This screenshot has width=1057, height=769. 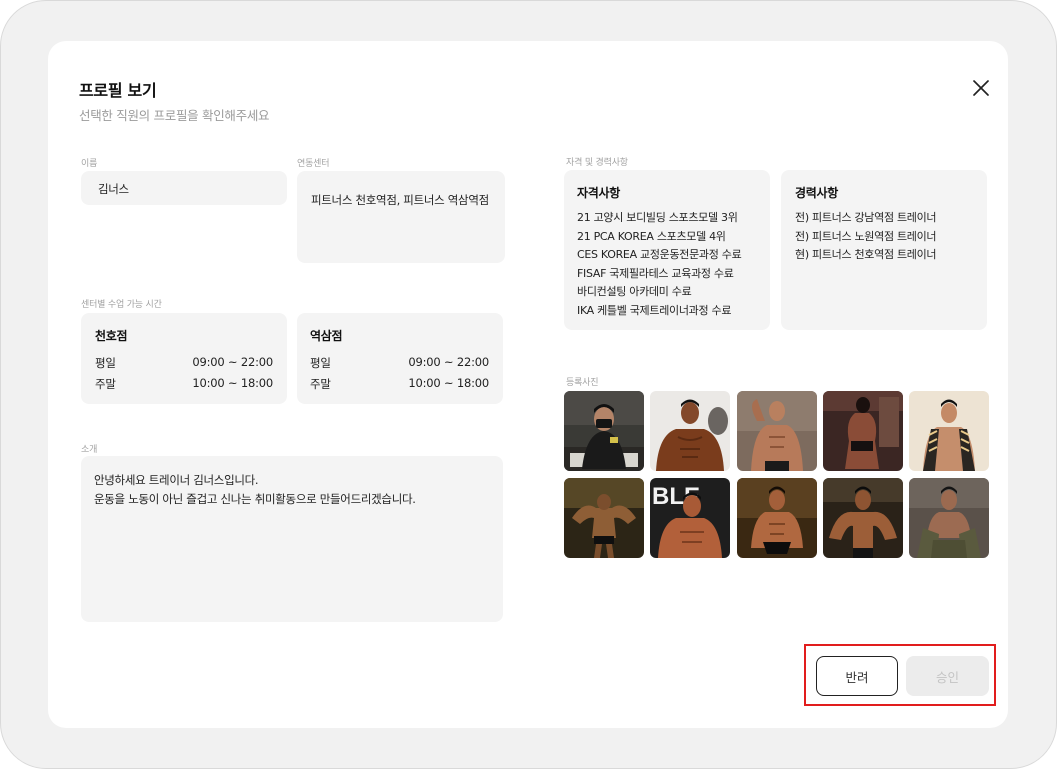 I want to click on list-item: 바디컨설팅 아카데미 수료, so click(x=634, y=291).